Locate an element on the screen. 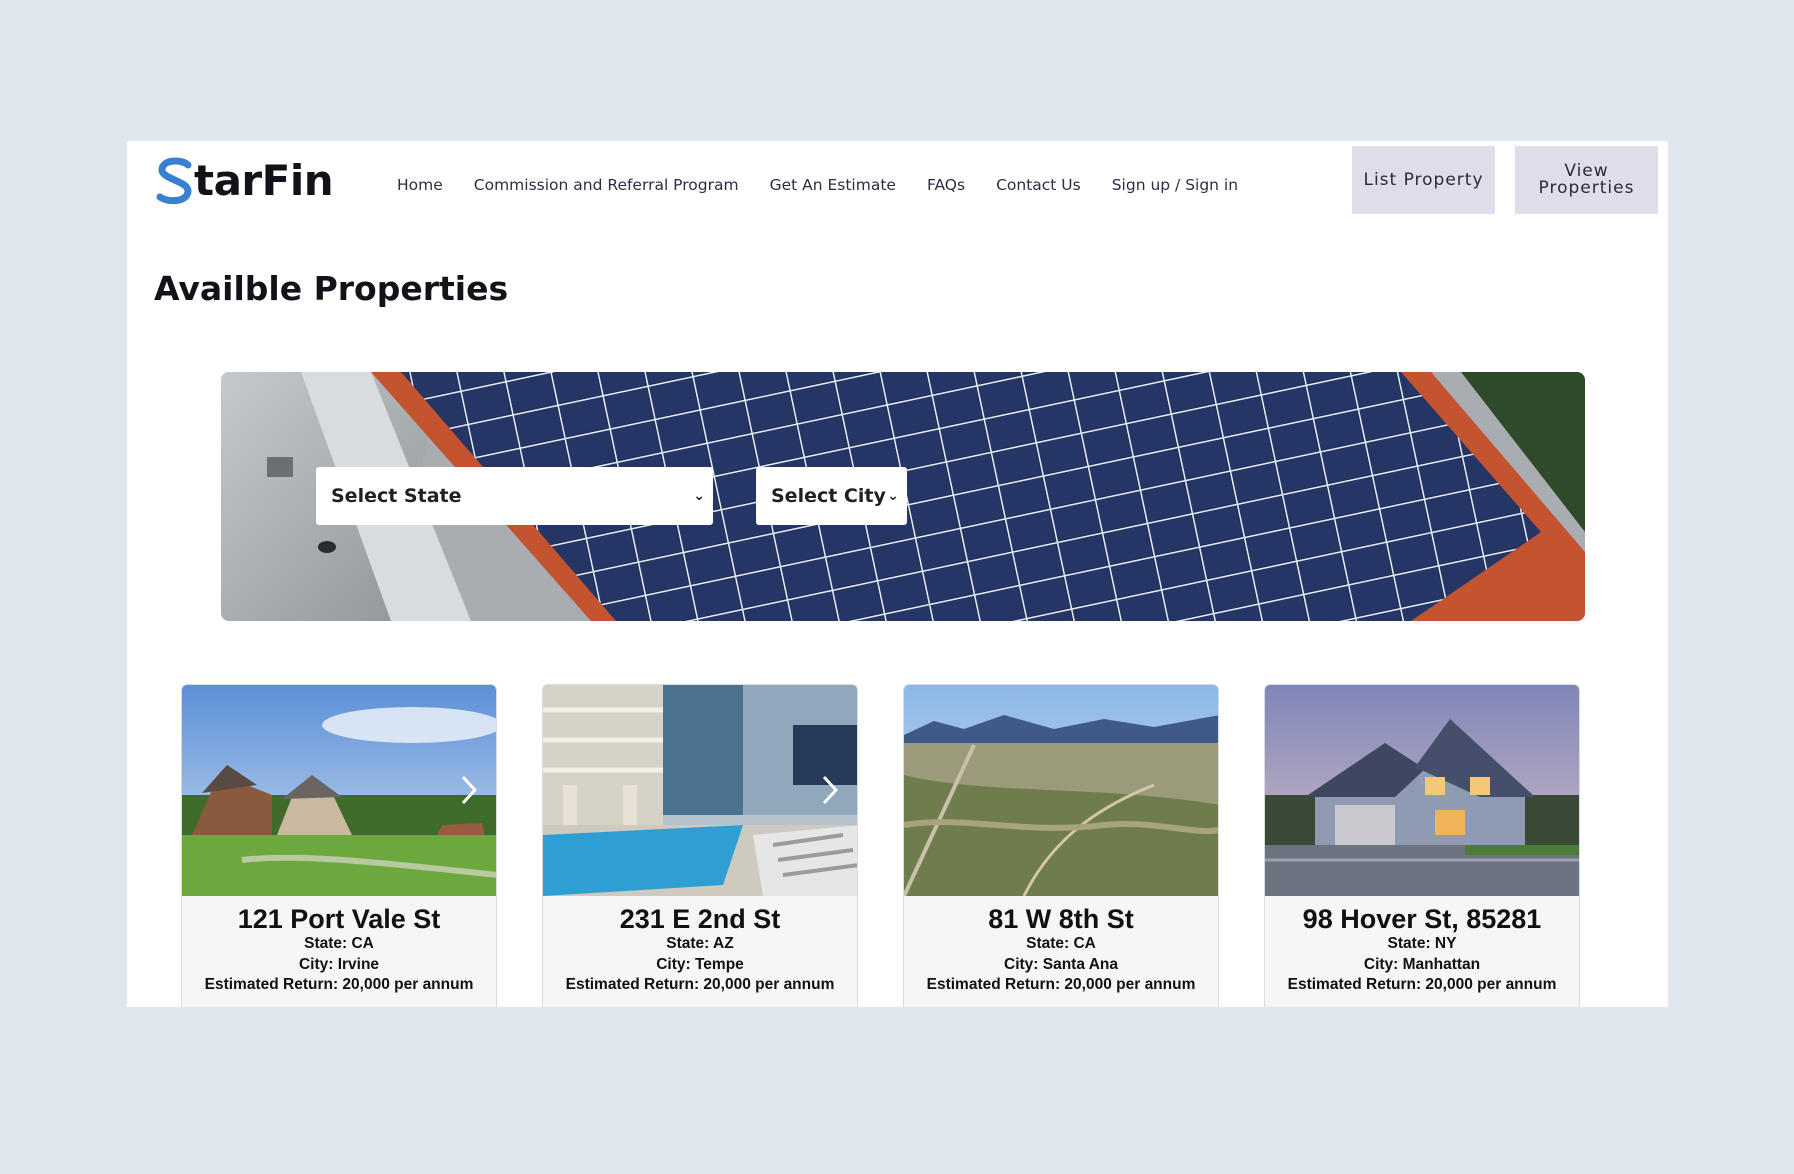 The height and width of the screenshot is (1174, 1794). property-title: 231 E 2nd St is located at coordinates (700, 919).